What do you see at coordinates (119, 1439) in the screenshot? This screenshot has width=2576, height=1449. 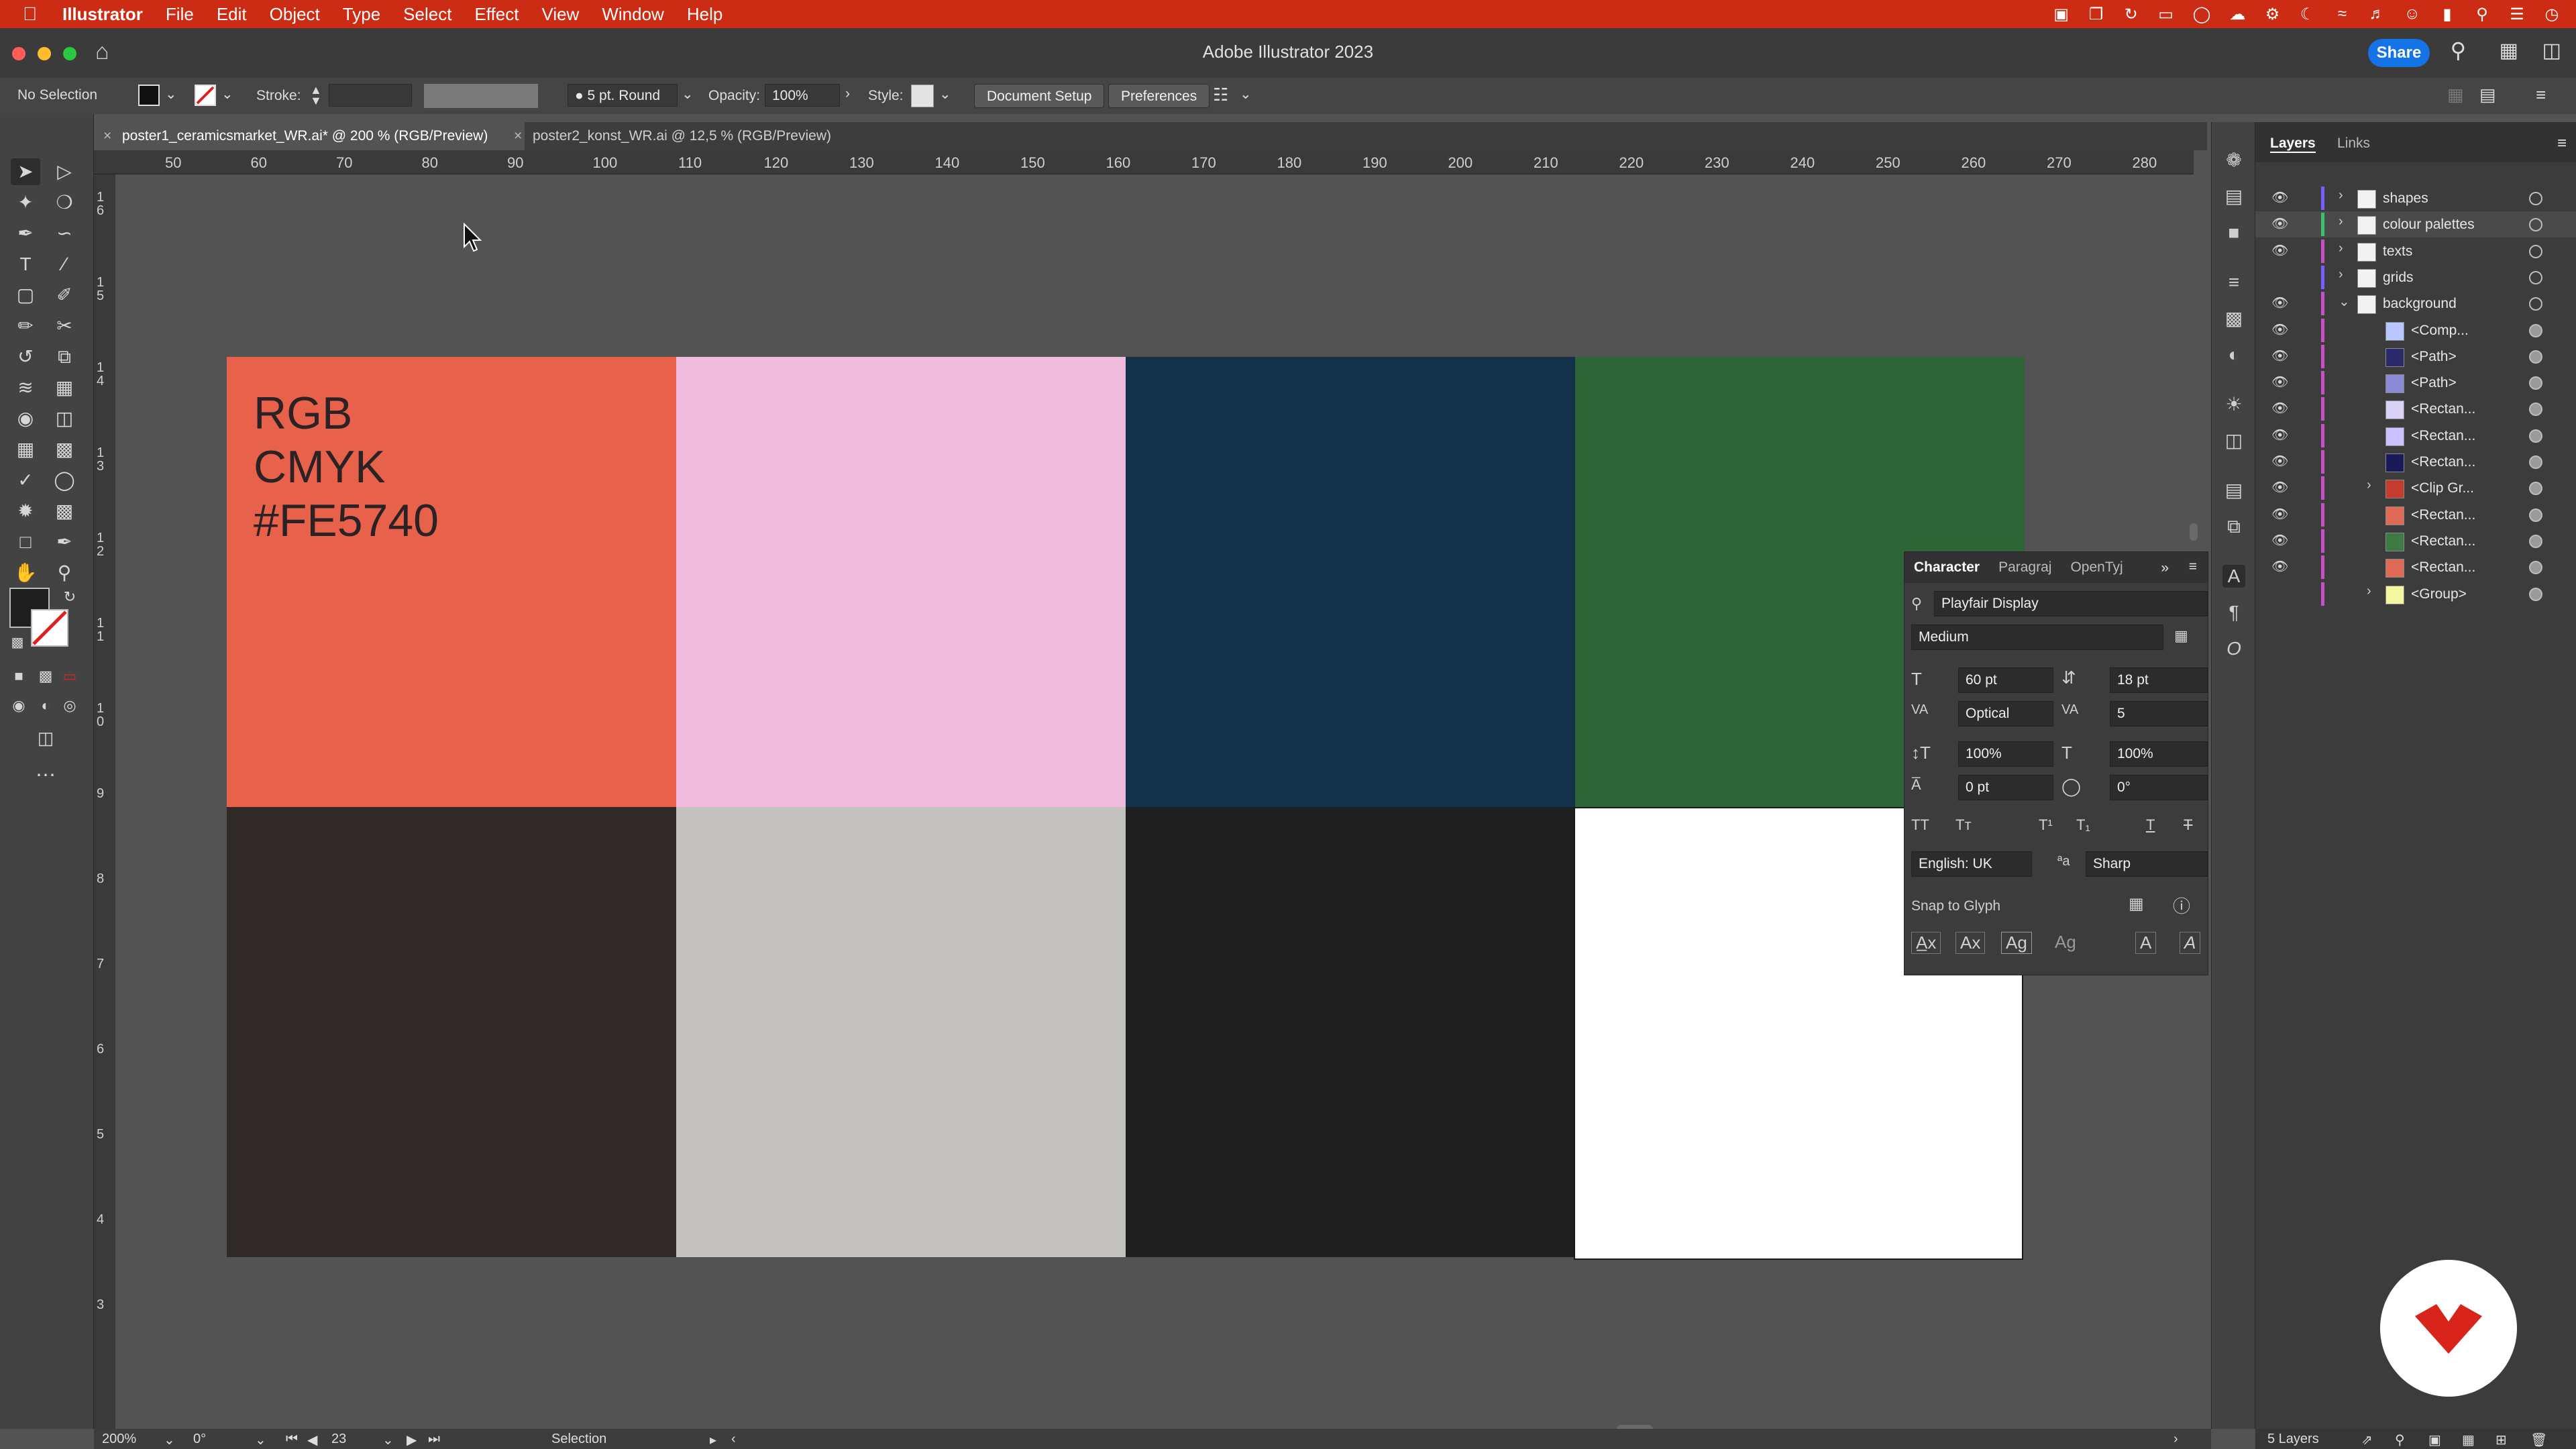 I see `zoom-level: 200%` at bounding box center [119, 1439].